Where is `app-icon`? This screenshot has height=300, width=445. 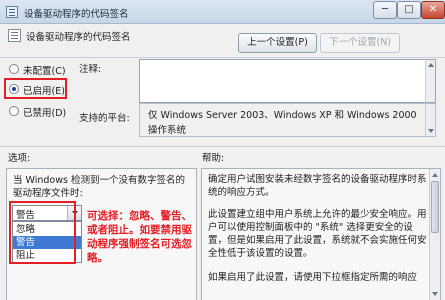
app-icon is located at coordinates (12, 12).